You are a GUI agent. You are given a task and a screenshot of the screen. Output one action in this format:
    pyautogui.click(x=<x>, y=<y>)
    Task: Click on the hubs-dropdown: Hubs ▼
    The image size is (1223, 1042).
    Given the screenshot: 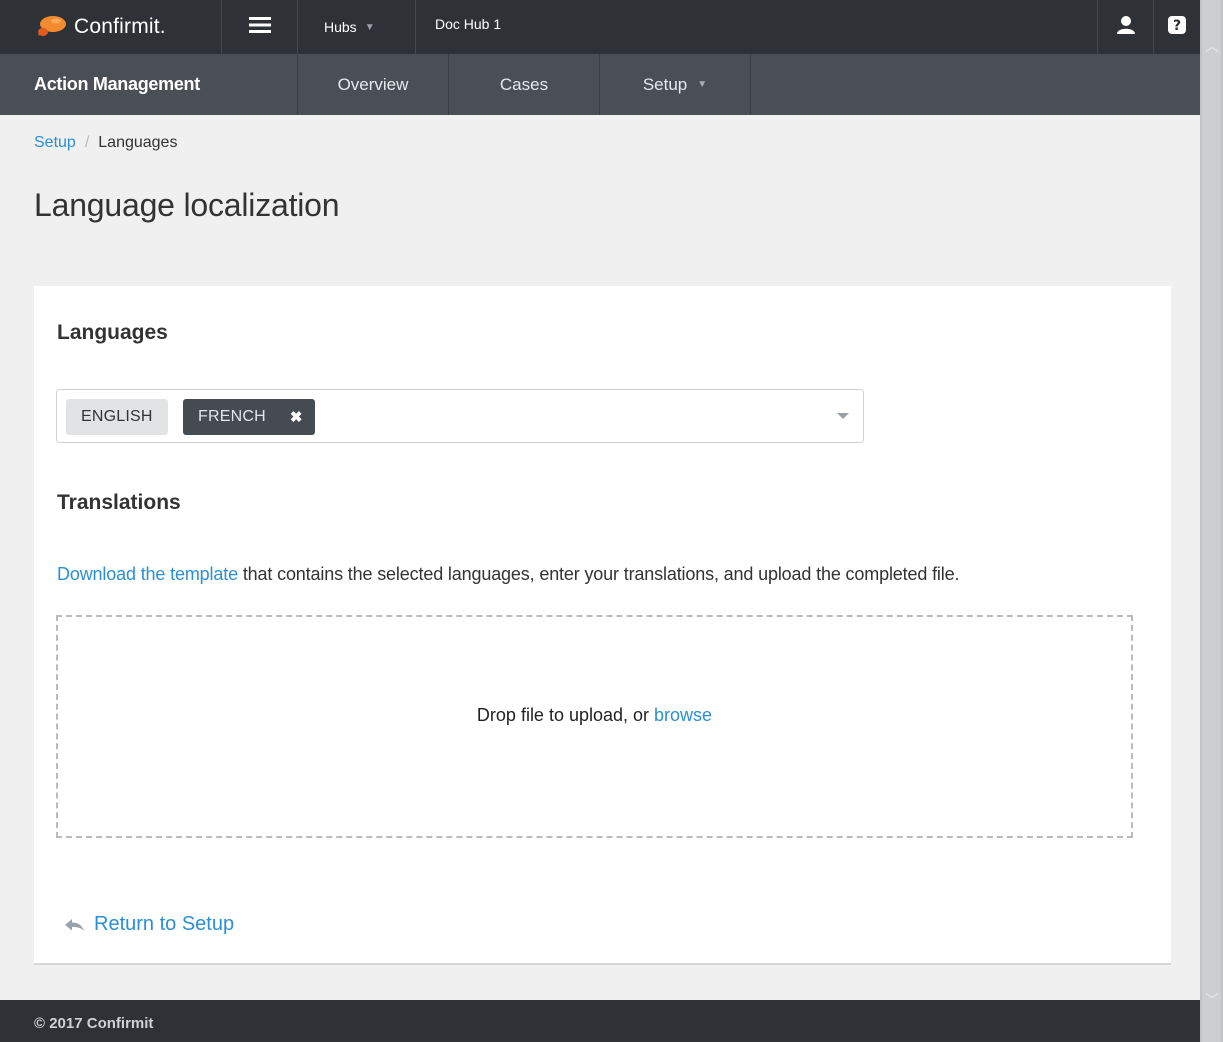 What is the action you would take?
    pyautogui.click(x=357, y=27)
    